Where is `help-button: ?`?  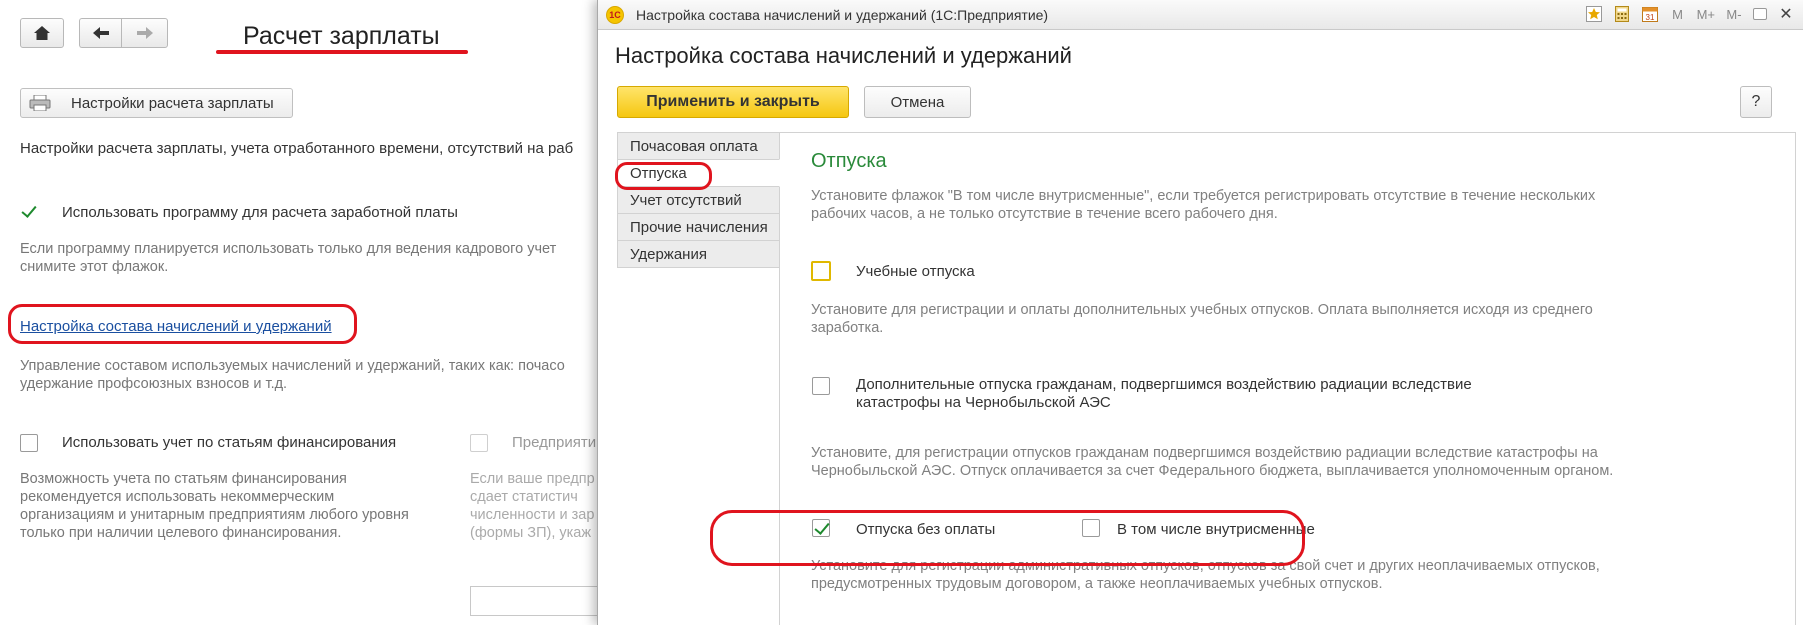
help-button: ? is located at coordinates (1756, 102).